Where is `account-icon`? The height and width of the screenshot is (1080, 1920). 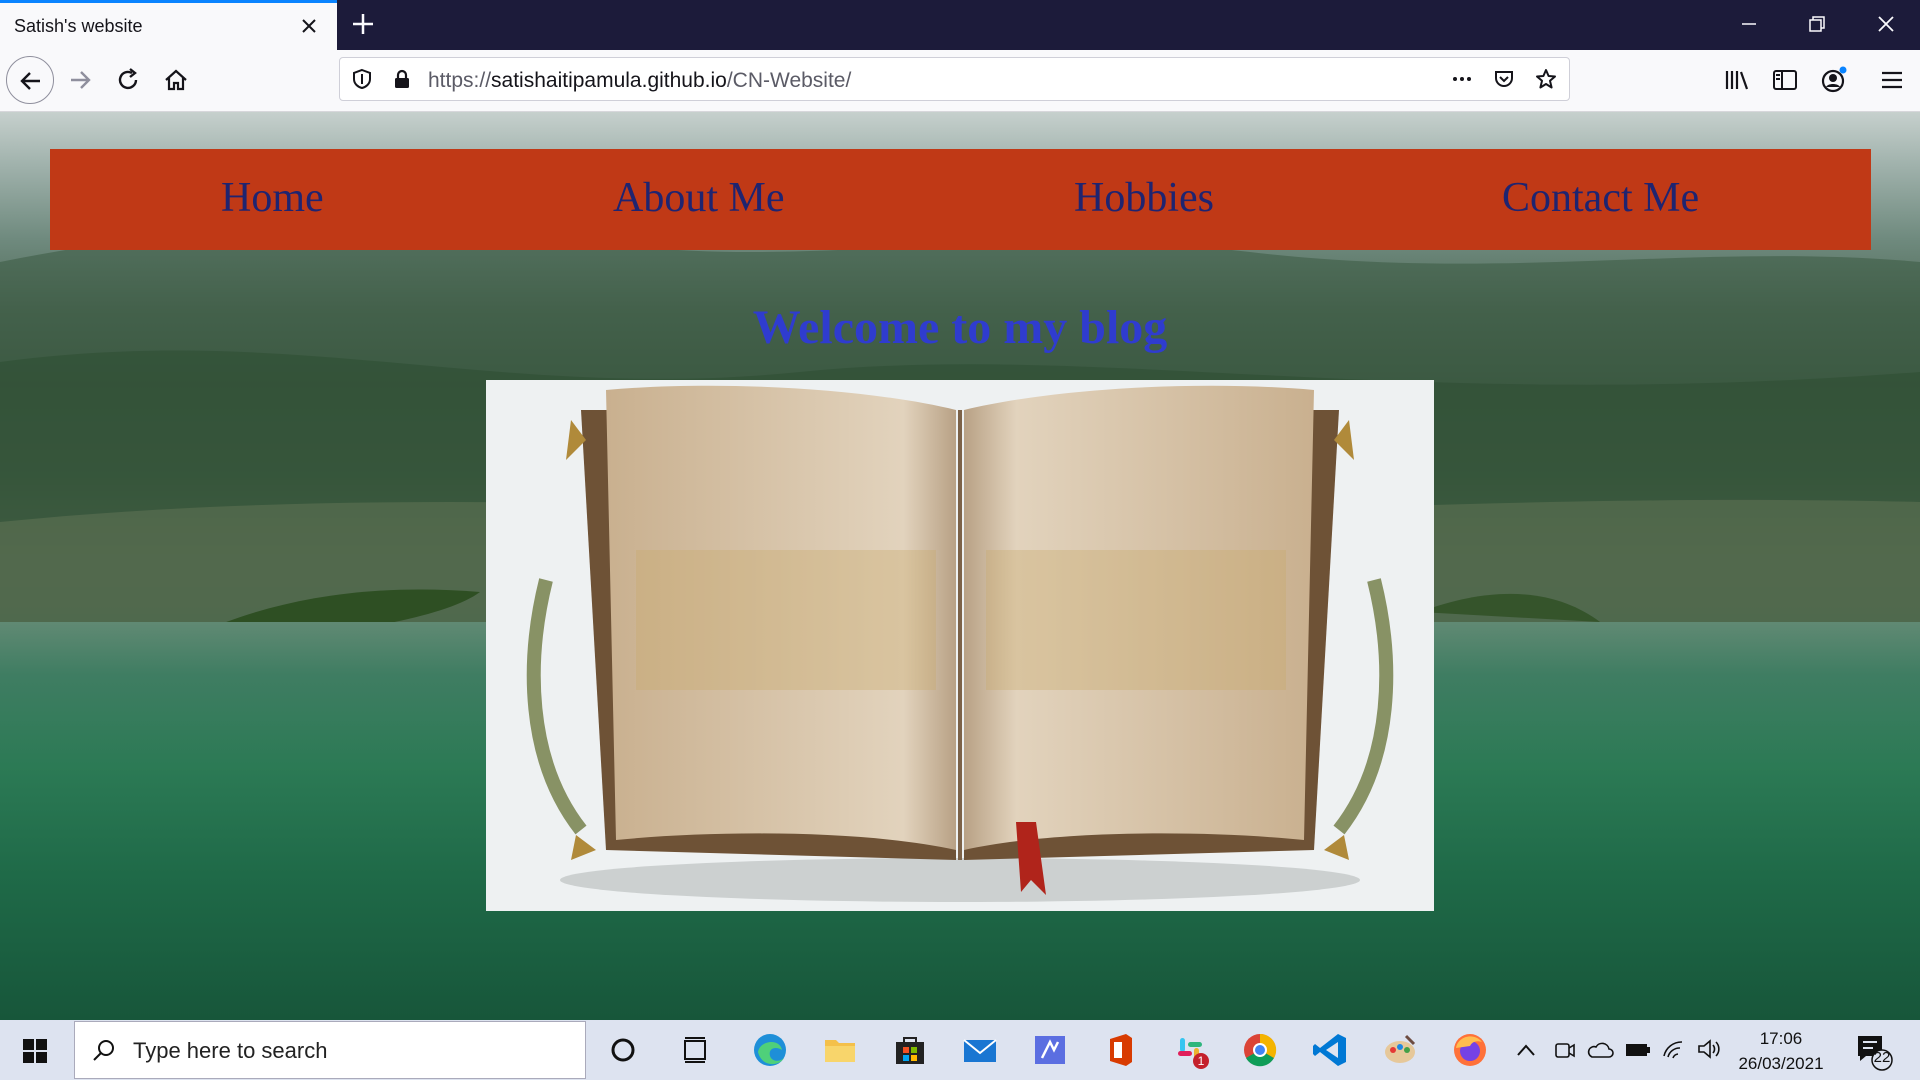
account-icon is located at coordinates (1834, 80).